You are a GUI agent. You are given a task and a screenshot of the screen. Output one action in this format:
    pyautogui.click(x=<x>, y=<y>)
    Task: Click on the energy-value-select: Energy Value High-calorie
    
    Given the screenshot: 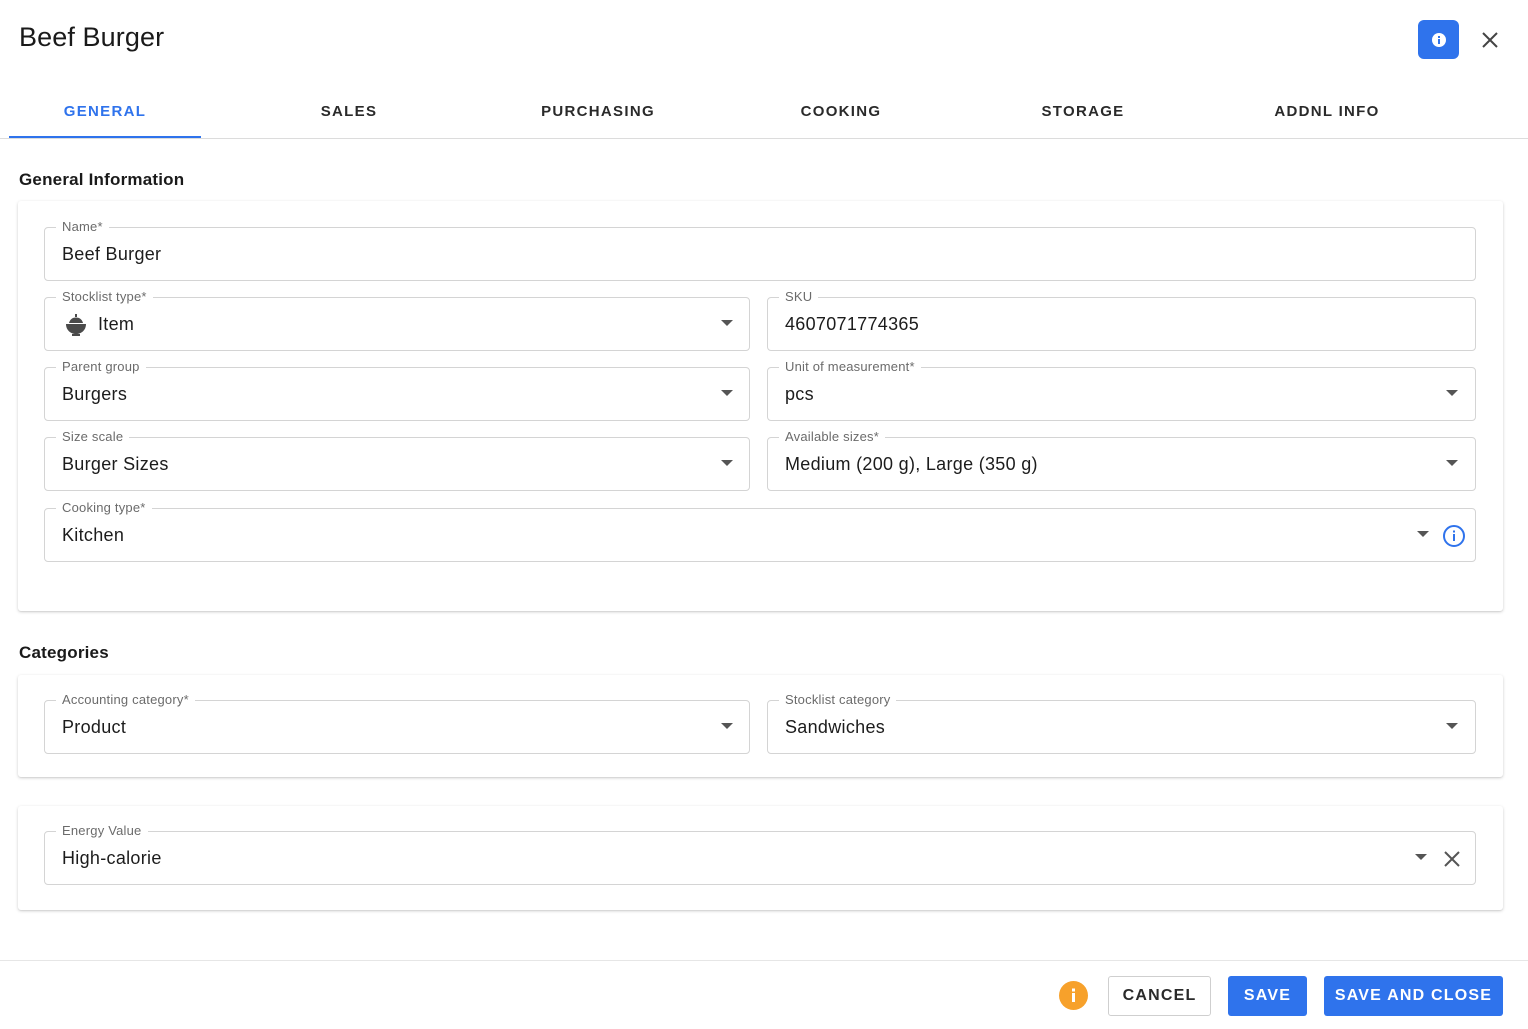 What is the action you would take?
    pyautogui.click(x=760, y=854)
    